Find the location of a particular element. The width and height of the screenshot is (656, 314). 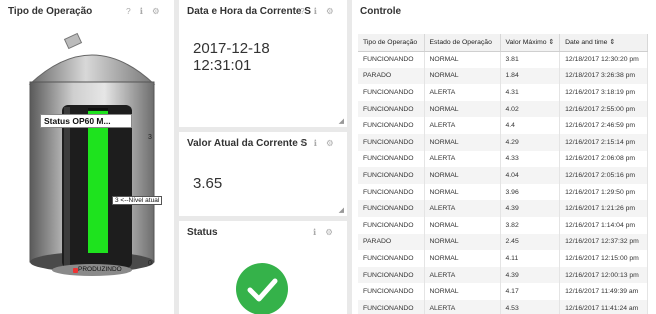

cell-date-time: 12/18/2017 3:26:38 pm is located at coordinates (604, 76).